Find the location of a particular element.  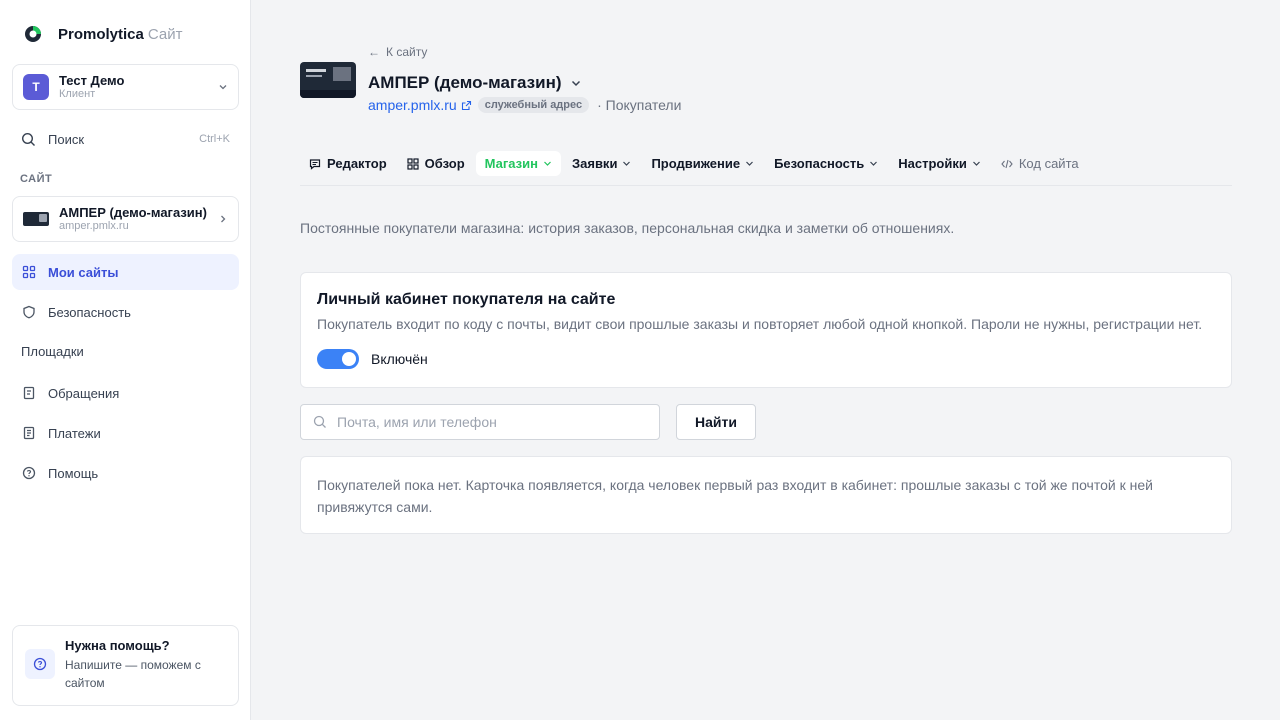

site-thumbnail is located at coordinates (36, 219).